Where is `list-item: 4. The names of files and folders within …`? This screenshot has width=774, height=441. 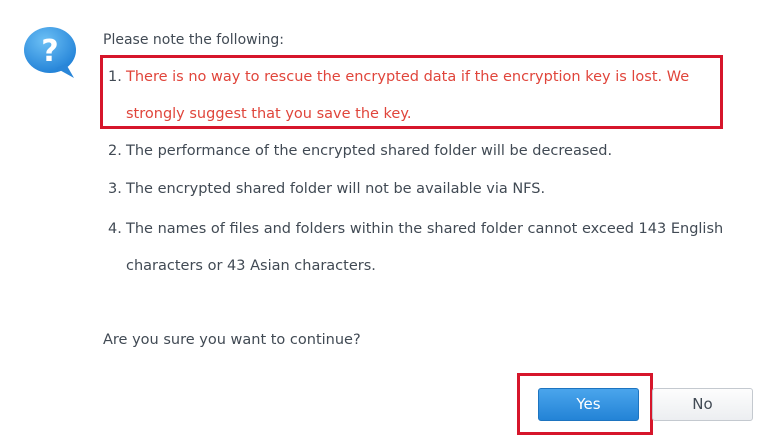 list-item: 4. The names of files and folders within … is located at coordinates (423, 248).